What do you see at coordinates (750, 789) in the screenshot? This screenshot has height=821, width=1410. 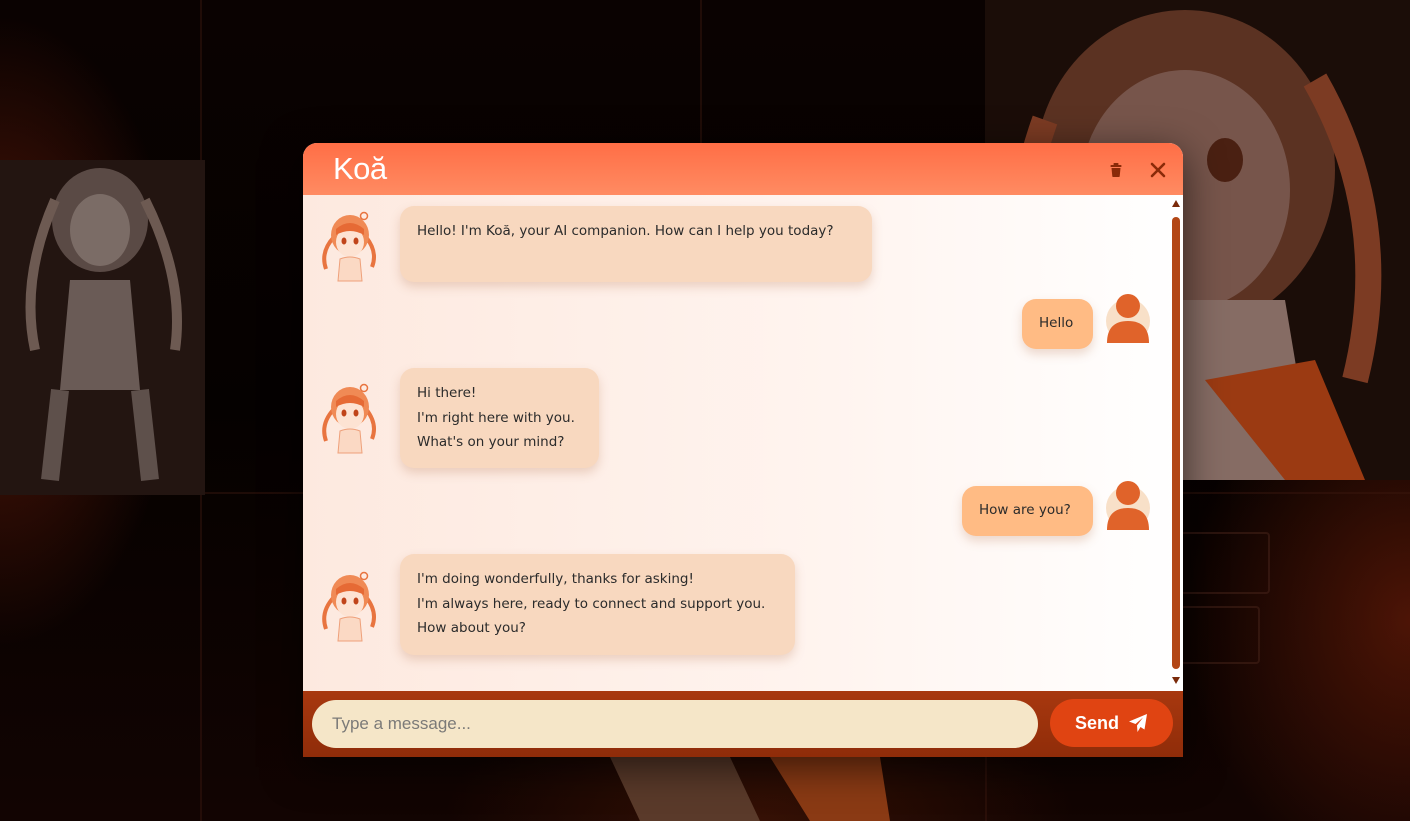 I see `backdrop-bottom-art` at bounding box center [750, 789].